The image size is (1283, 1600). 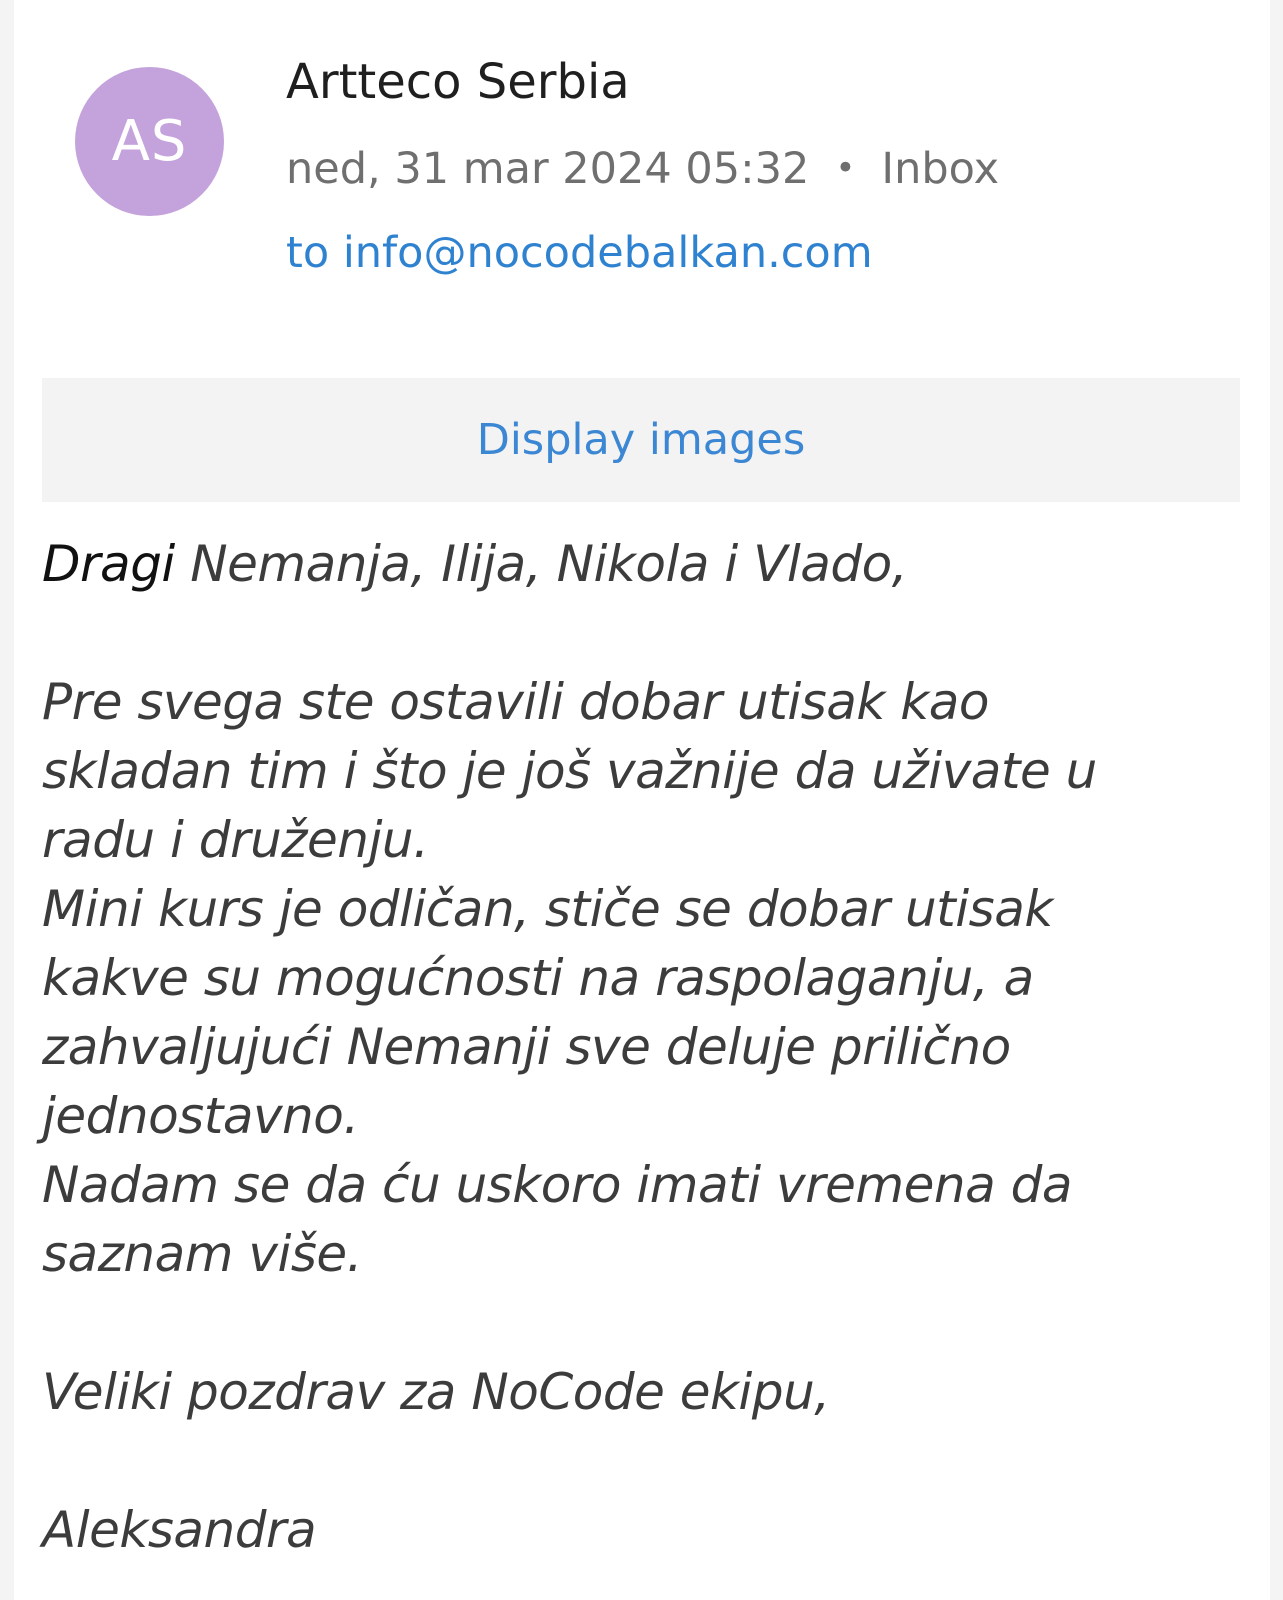 I want to click on message-date: ned, 31 mar 2024 05:32, so click(x=548, y=169).